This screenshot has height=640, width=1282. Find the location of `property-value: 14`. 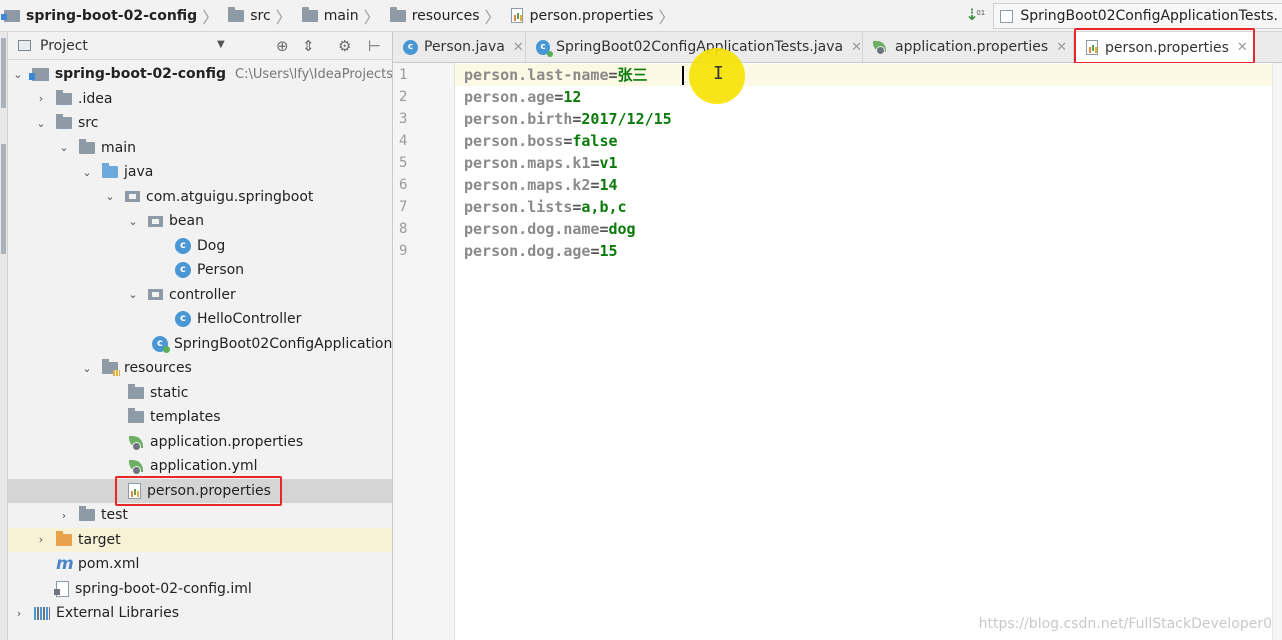

property-value: 14 is located at coordinates (608, 185).